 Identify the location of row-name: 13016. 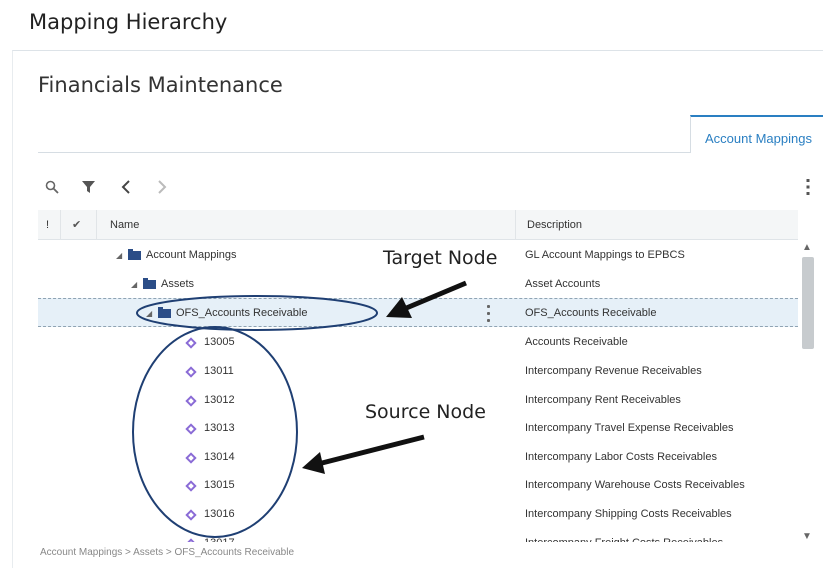
(210, 514).